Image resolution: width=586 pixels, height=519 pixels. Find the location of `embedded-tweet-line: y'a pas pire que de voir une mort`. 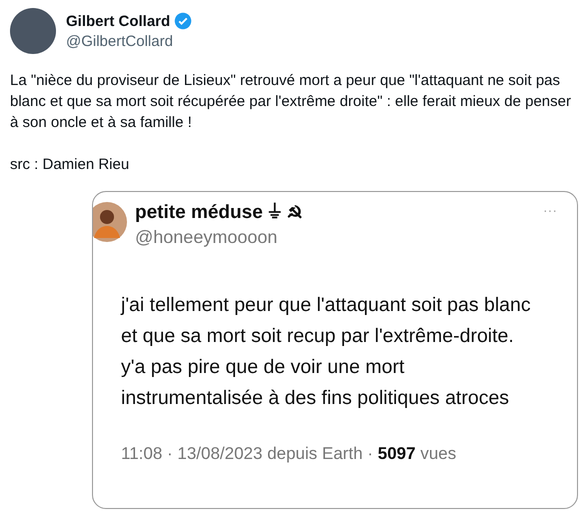

embedded-tweet-line: y'a pas pire que de voir une mort is located at coordinates (263, 367).